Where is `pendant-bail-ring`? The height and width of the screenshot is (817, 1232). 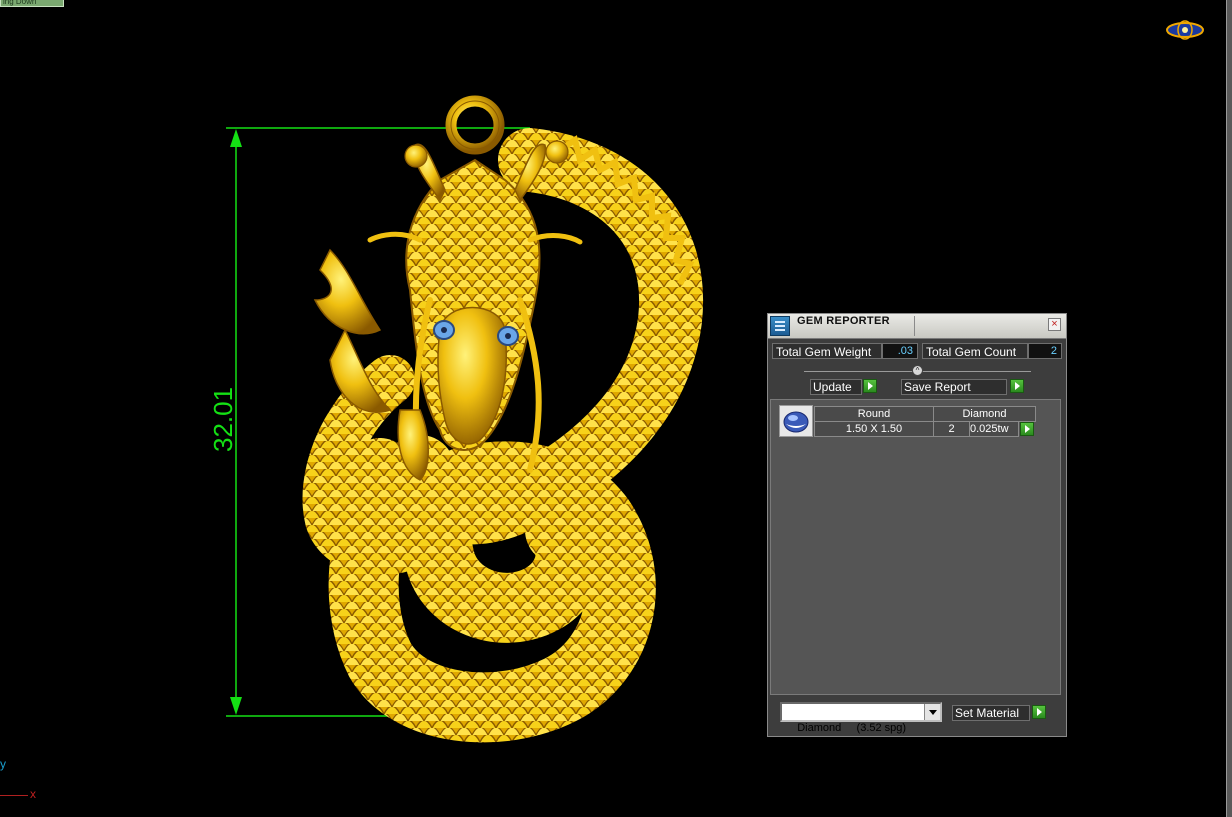 pendant-bail-ring is located at coordinates (475, 125).